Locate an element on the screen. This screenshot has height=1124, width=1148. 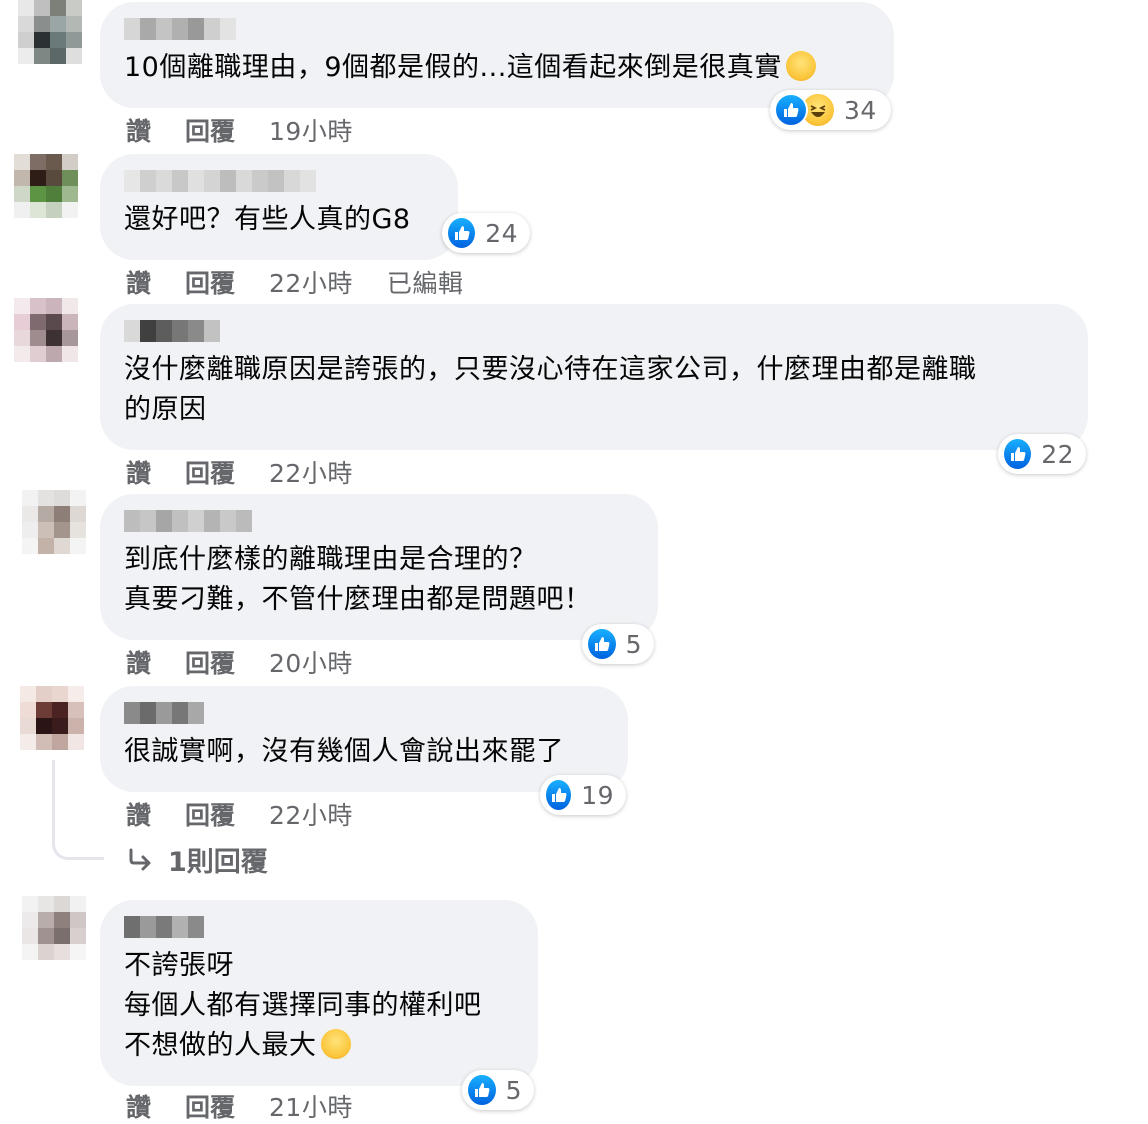
timestamp: 19小時 is located at coordinates (311, 130).